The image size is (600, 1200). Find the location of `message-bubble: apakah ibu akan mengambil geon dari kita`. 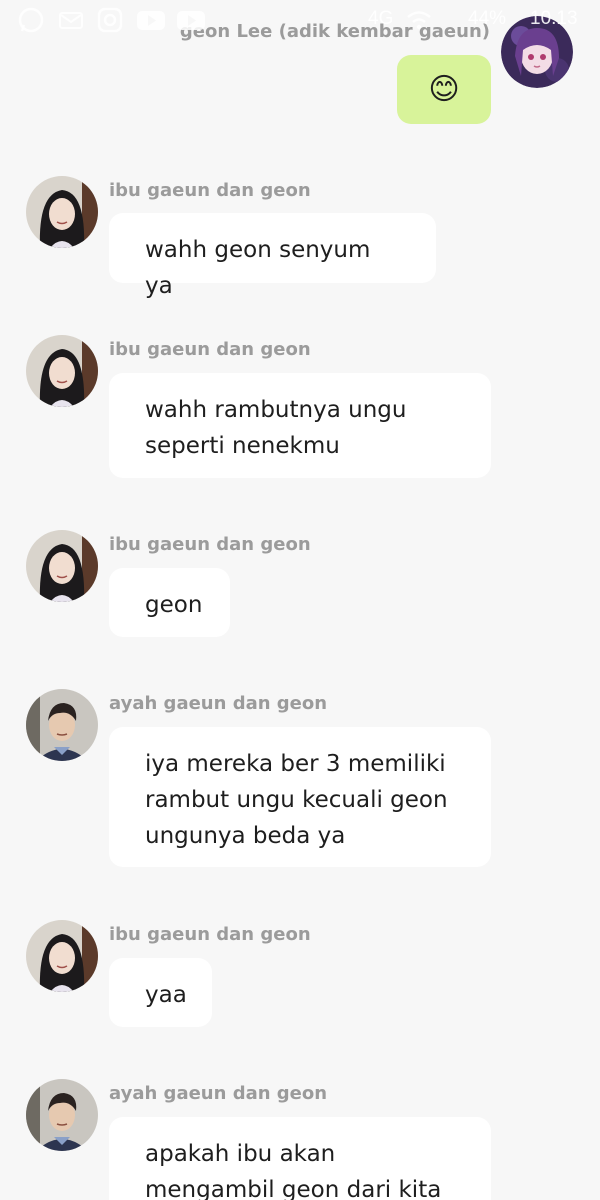

message-bubble: apakah ibu akan mengambil geon dari kita is located at coordinates (300, 1158).